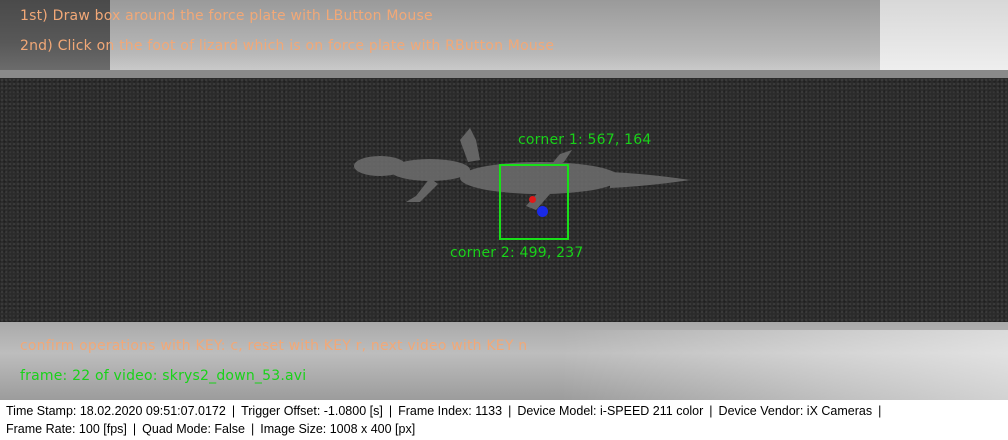 This screenshot has width=1008, height=440. What do you see at coordinates (422, 190) in the screenshot?
I see `lizard-front-leg-down` at bounding box center [422, 190].